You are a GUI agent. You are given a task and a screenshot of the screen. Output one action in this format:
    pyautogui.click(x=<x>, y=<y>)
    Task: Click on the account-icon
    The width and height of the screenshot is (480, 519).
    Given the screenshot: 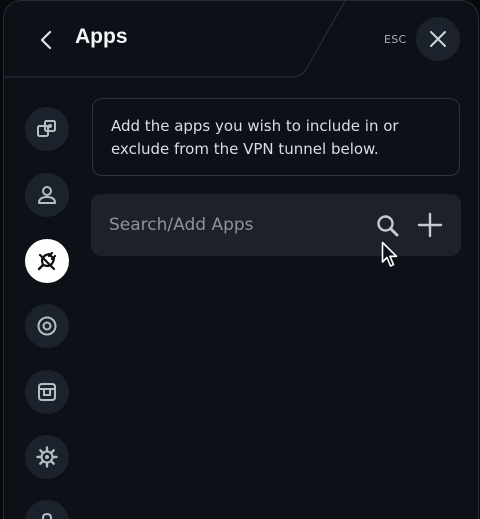 What is the action you would take?
    pyautogui.click(x=47, y=195)
    